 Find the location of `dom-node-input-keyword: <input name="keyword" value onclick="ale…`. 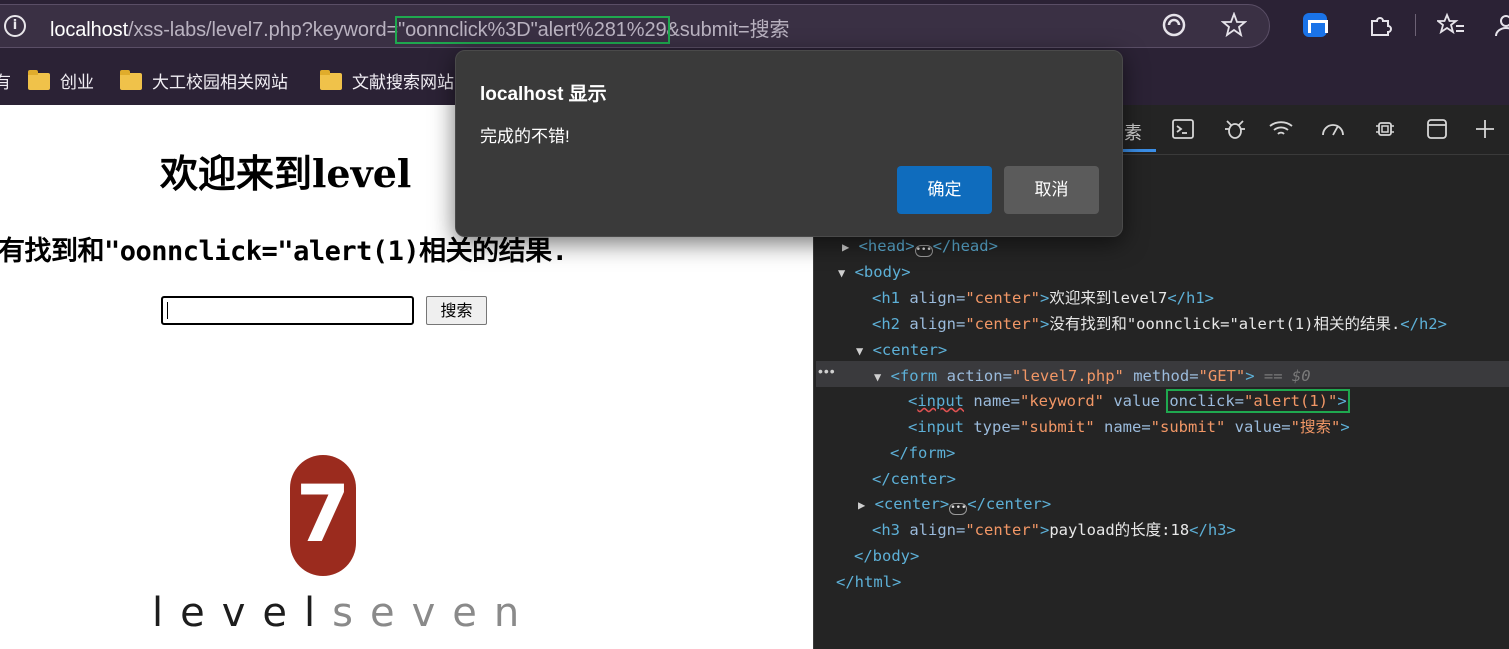

dom-node-input-keyword: <input name="keyword" value onclick="ale… is located at coordinates (1129, 401).